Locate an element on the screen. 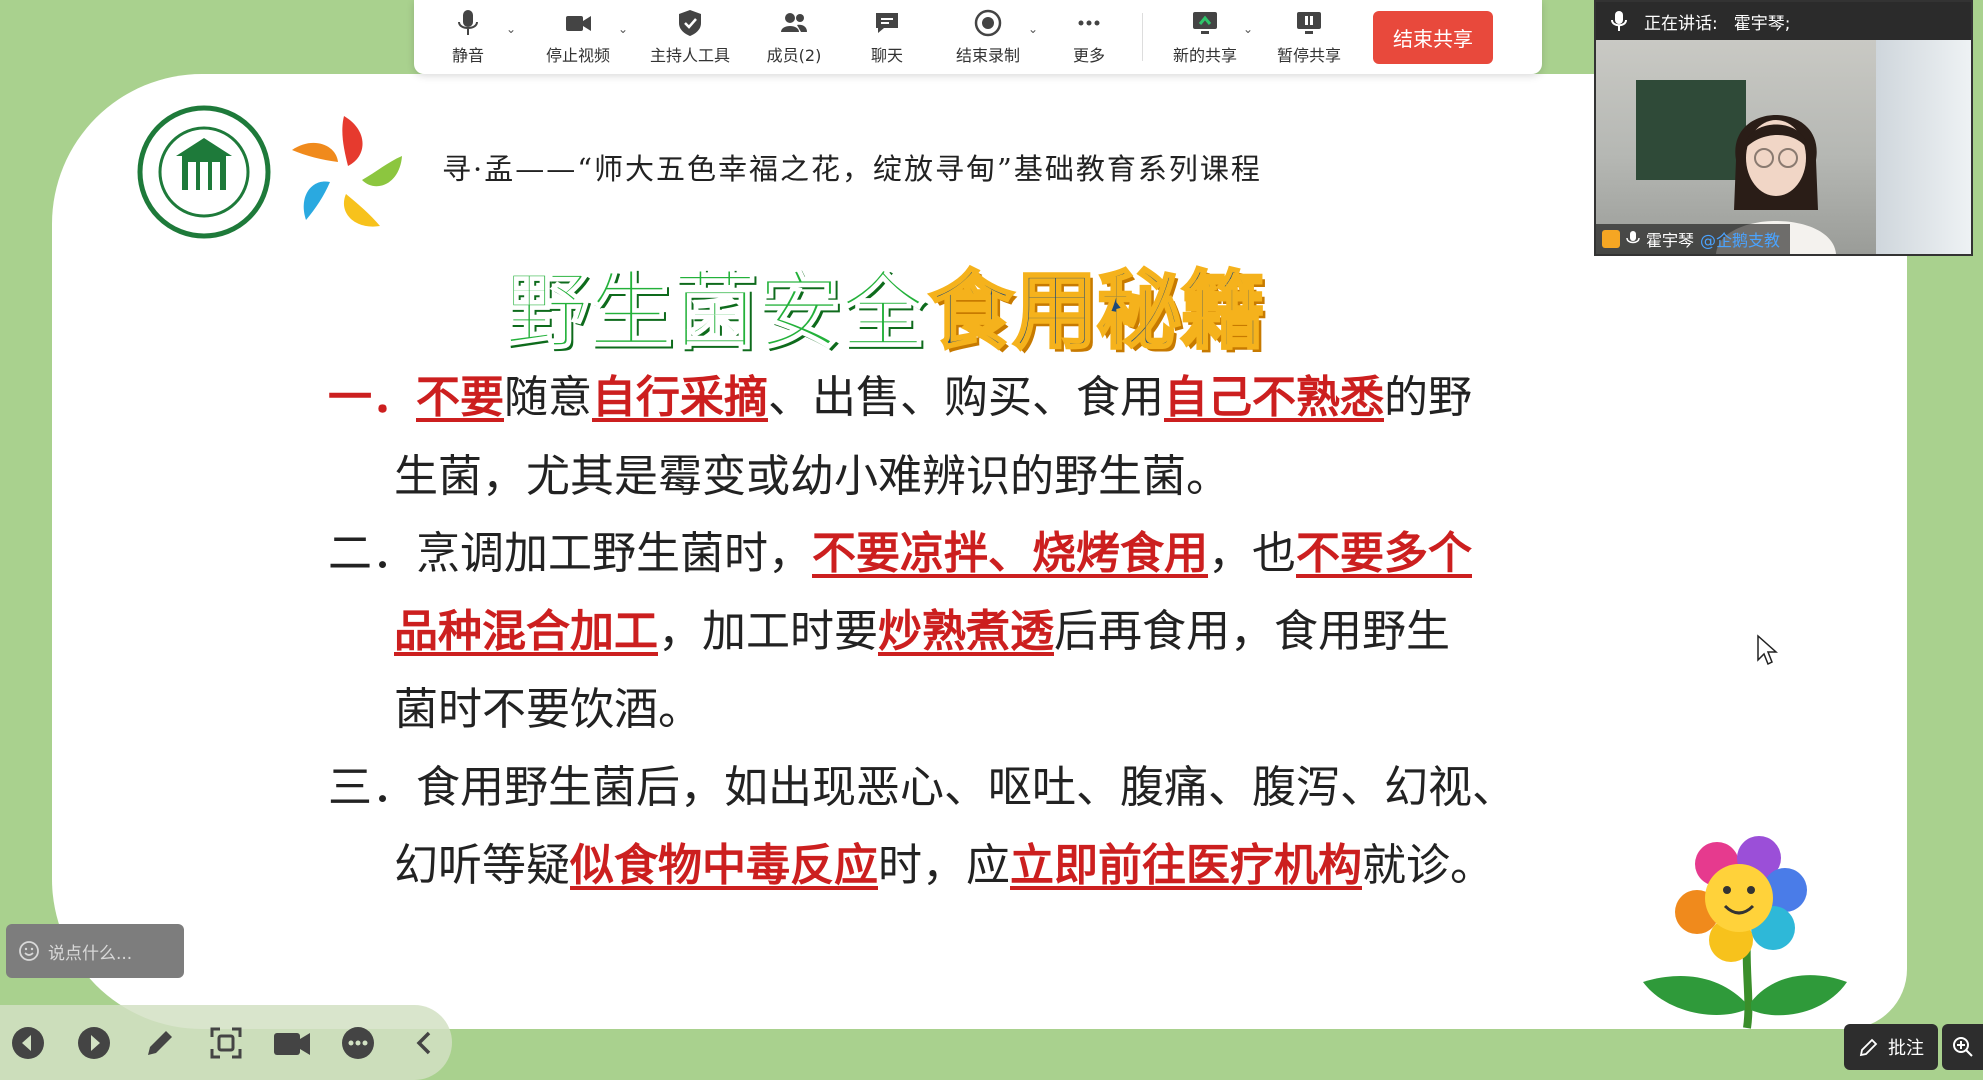  screenshot-button is located at coordinates (226, 1043).